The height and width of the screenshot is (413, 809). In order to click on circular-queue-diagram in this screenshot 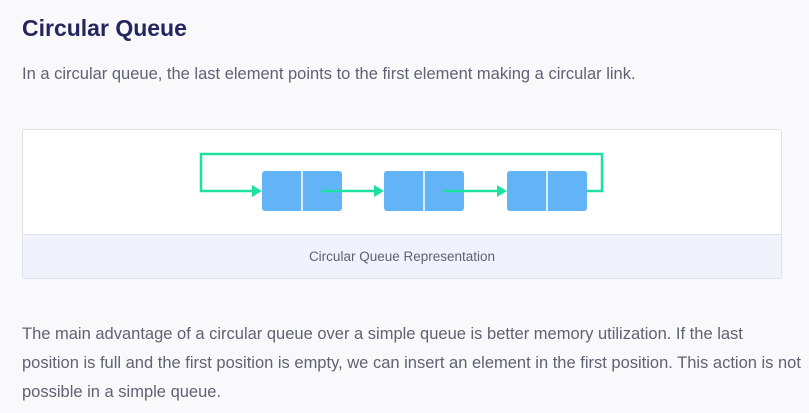, I will do `click(402, 182)`.